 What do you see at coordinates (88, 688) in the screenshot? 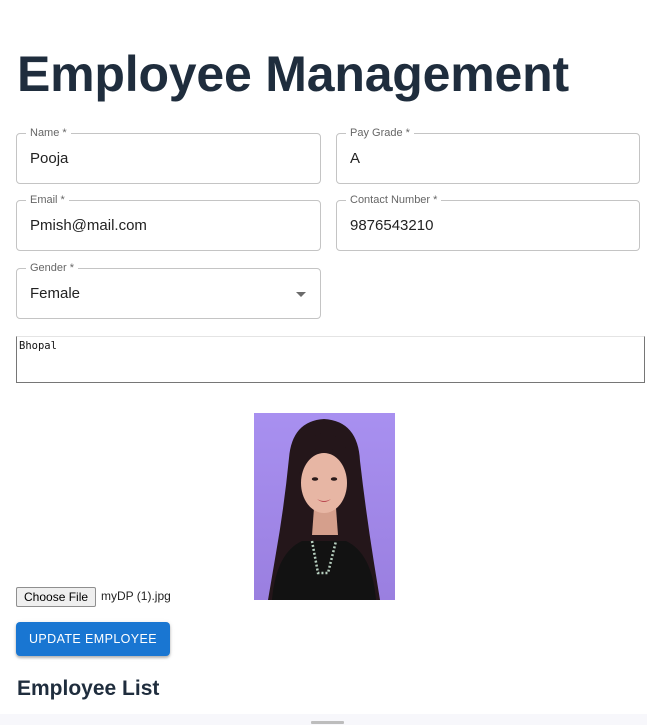
I see `employee-list-title: Employee List` at bounding box center [88, 688].